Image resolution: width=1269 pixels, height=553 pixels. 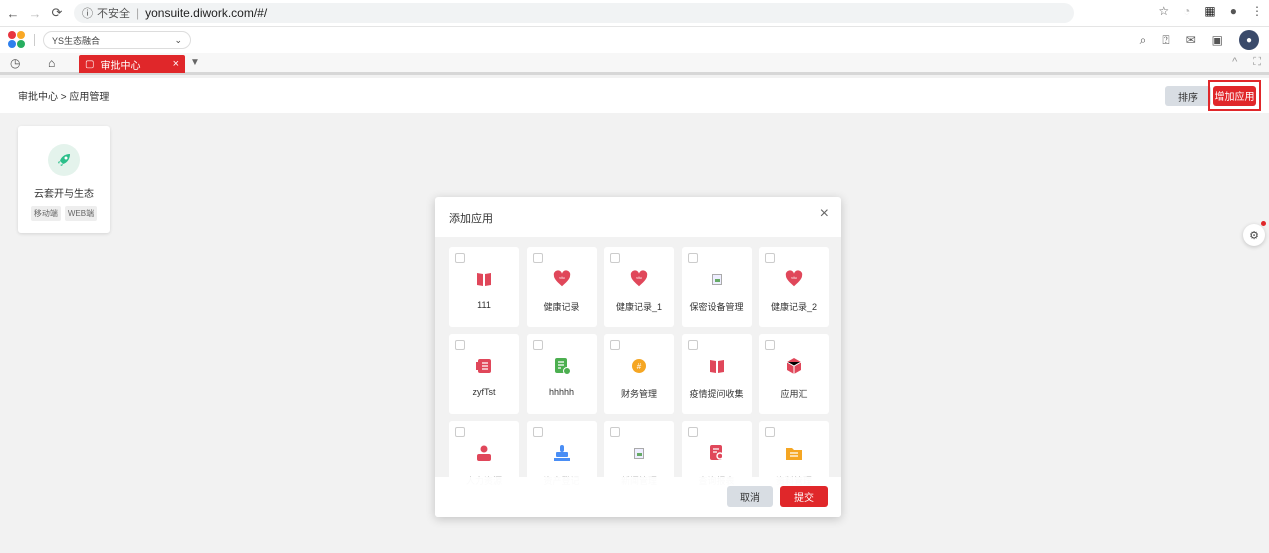 What do you see at coordinates (17, 40) in the screenshot?
I see `app-logo-icon` at bounding box center [17, 40].